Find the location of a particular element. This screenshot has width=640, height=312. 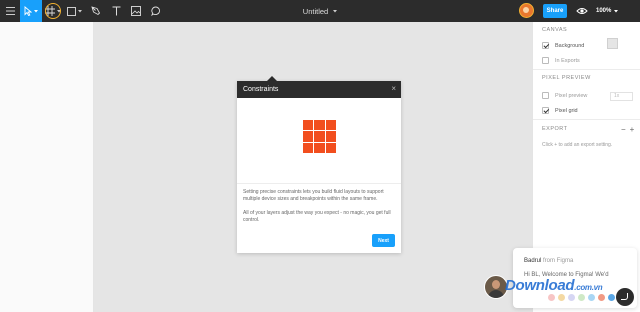

chat-launcher-button is located at coordinates (625, 297).